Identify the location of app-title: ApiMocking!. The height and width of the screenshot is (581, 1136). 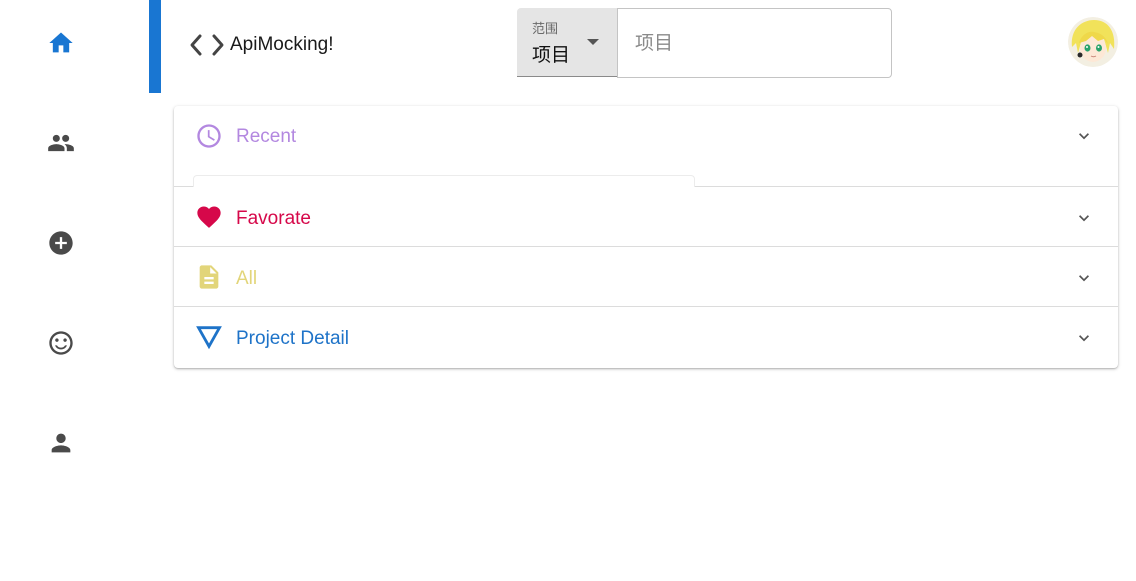
(282, 44).